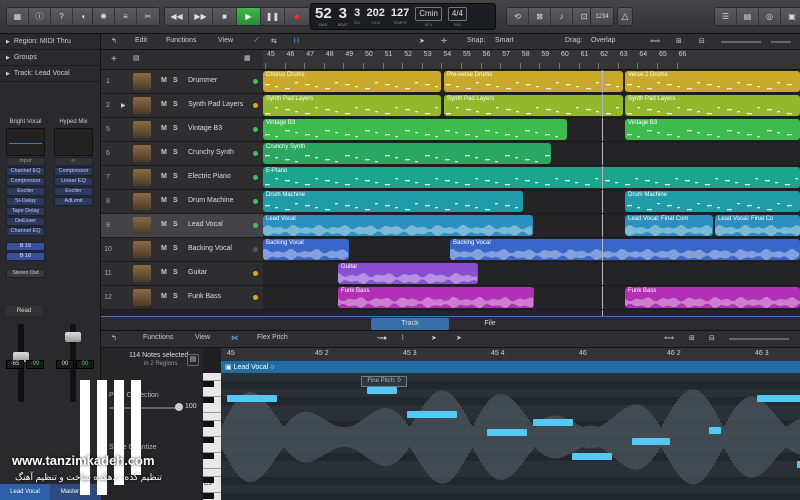  I want to click on flex-icon: ⇆, so click(274, 41).